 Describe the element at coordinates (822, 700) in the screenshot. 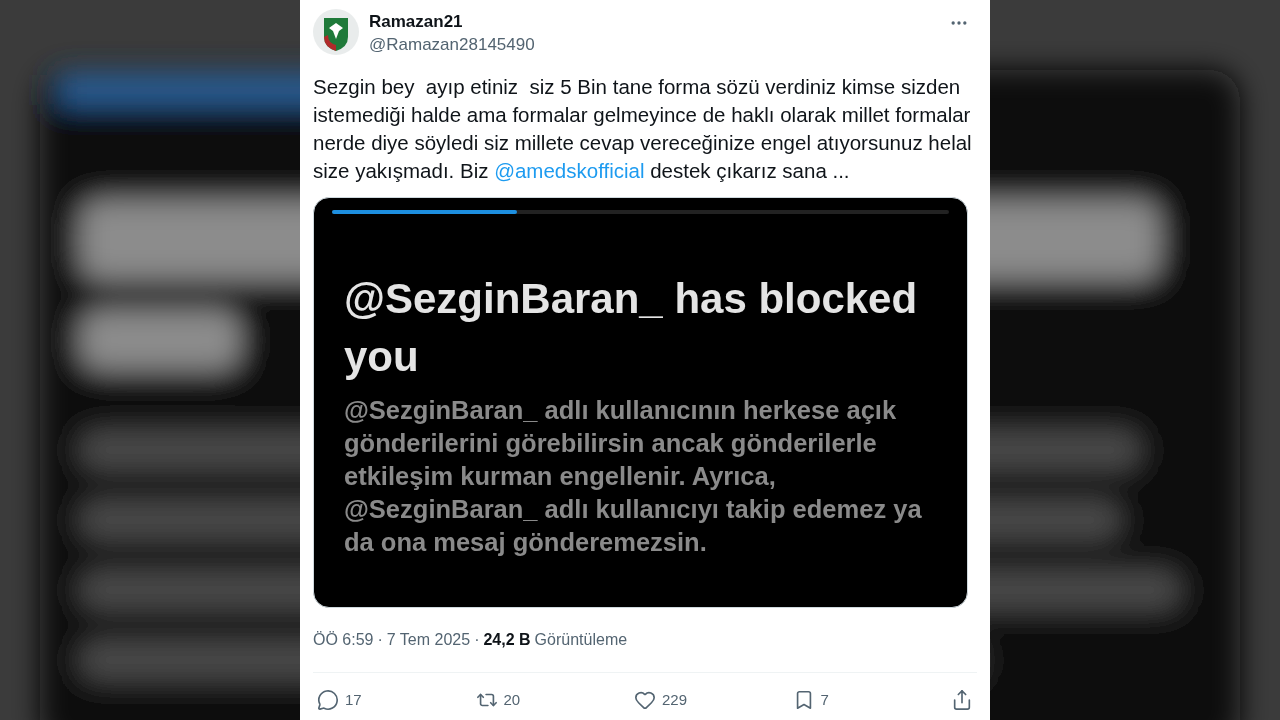

I see `bookmark-button: 7` at that location.